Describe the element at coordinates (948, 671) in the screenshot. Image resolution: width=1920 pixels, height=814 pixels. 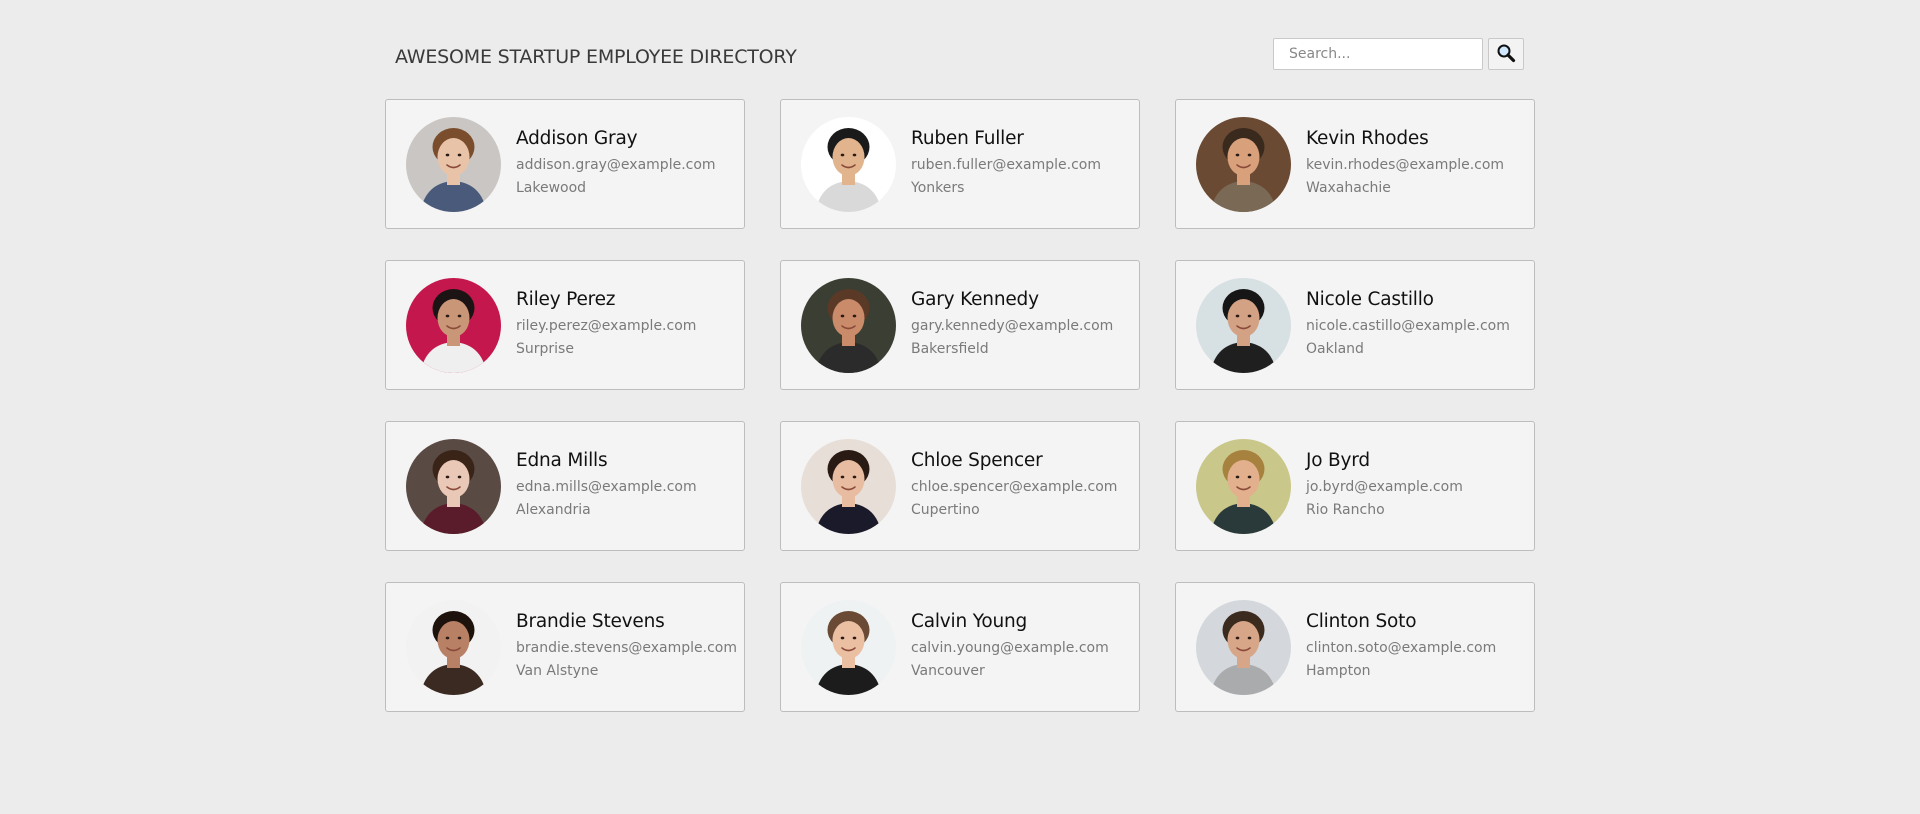
I see `employee-city: Vancouver` at that location.